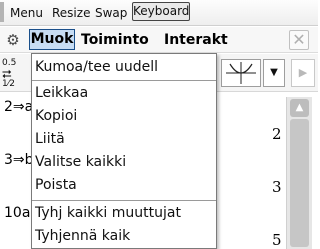  What do you see at coordinates (18, 107) in the screenshot?
I see `work-line: 2⇒a` at bounding box center [18, 107].